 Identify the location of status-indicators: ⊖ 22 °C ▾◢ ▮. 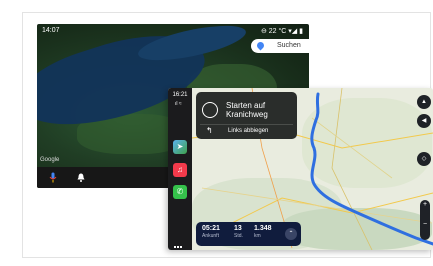
(281, 31).